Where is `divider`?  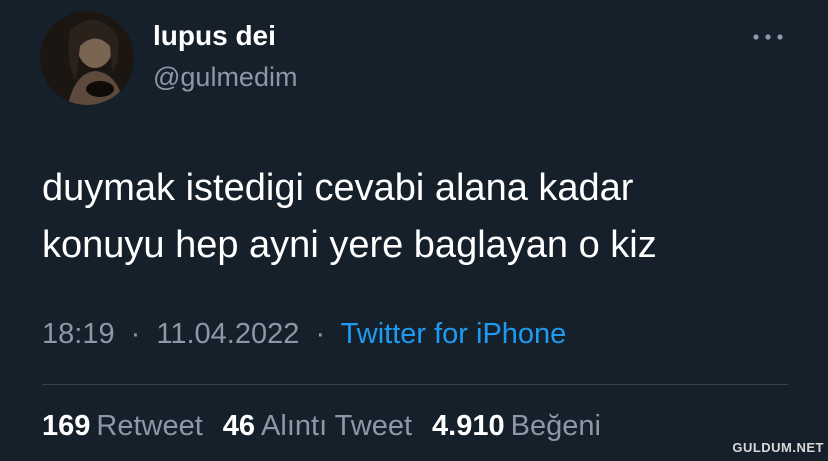 divider is located at coordinates (415, 384).